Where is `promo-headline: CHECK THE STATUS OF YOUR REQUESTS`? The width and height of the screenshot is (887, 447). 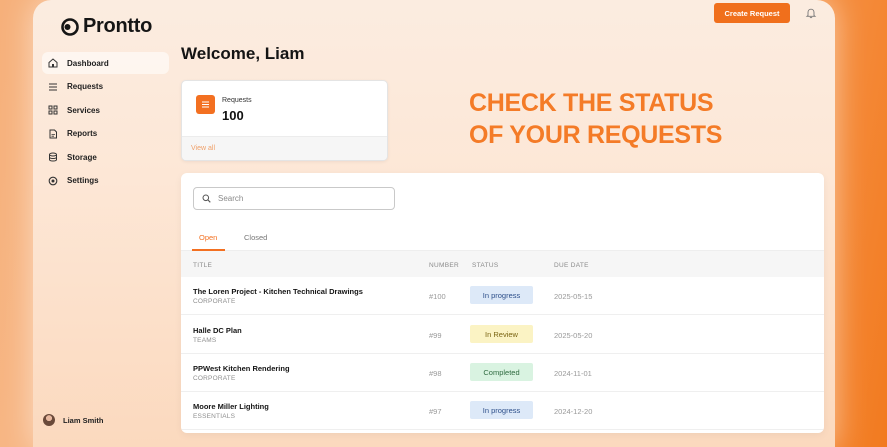
promo-headline: CHECK THE STATUS OF YOUR REQUESTS is located at coordinates (595, 119).